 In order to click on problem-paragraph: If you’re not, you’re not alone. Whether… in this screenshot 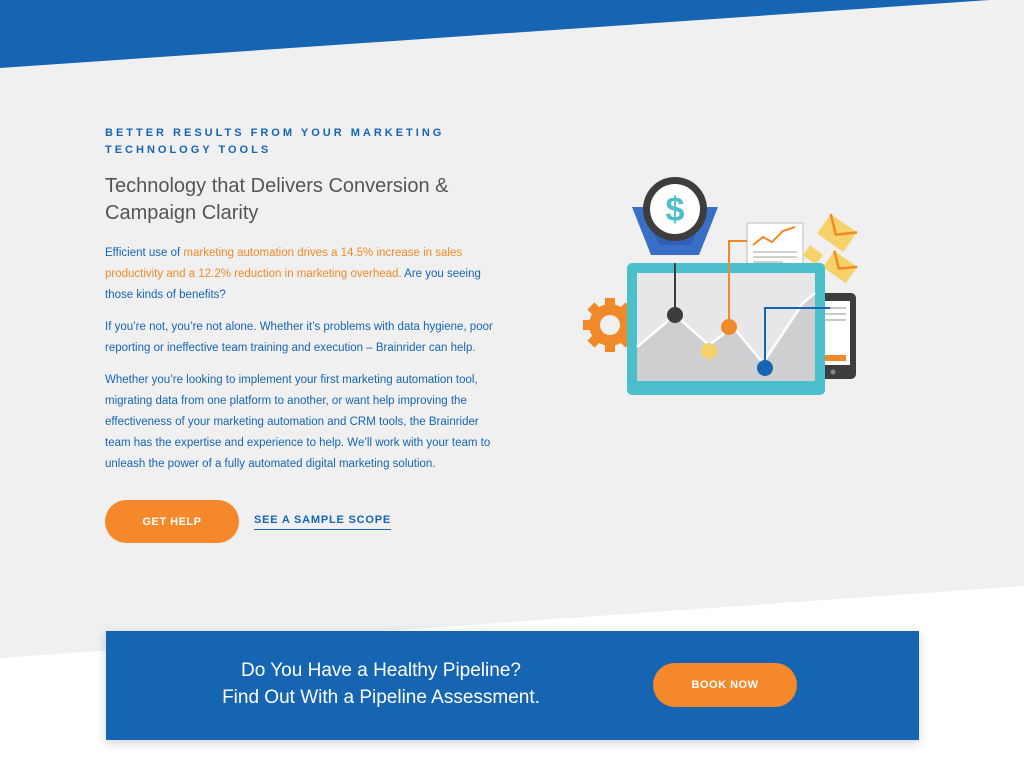, I will do `click(299, 337)`.